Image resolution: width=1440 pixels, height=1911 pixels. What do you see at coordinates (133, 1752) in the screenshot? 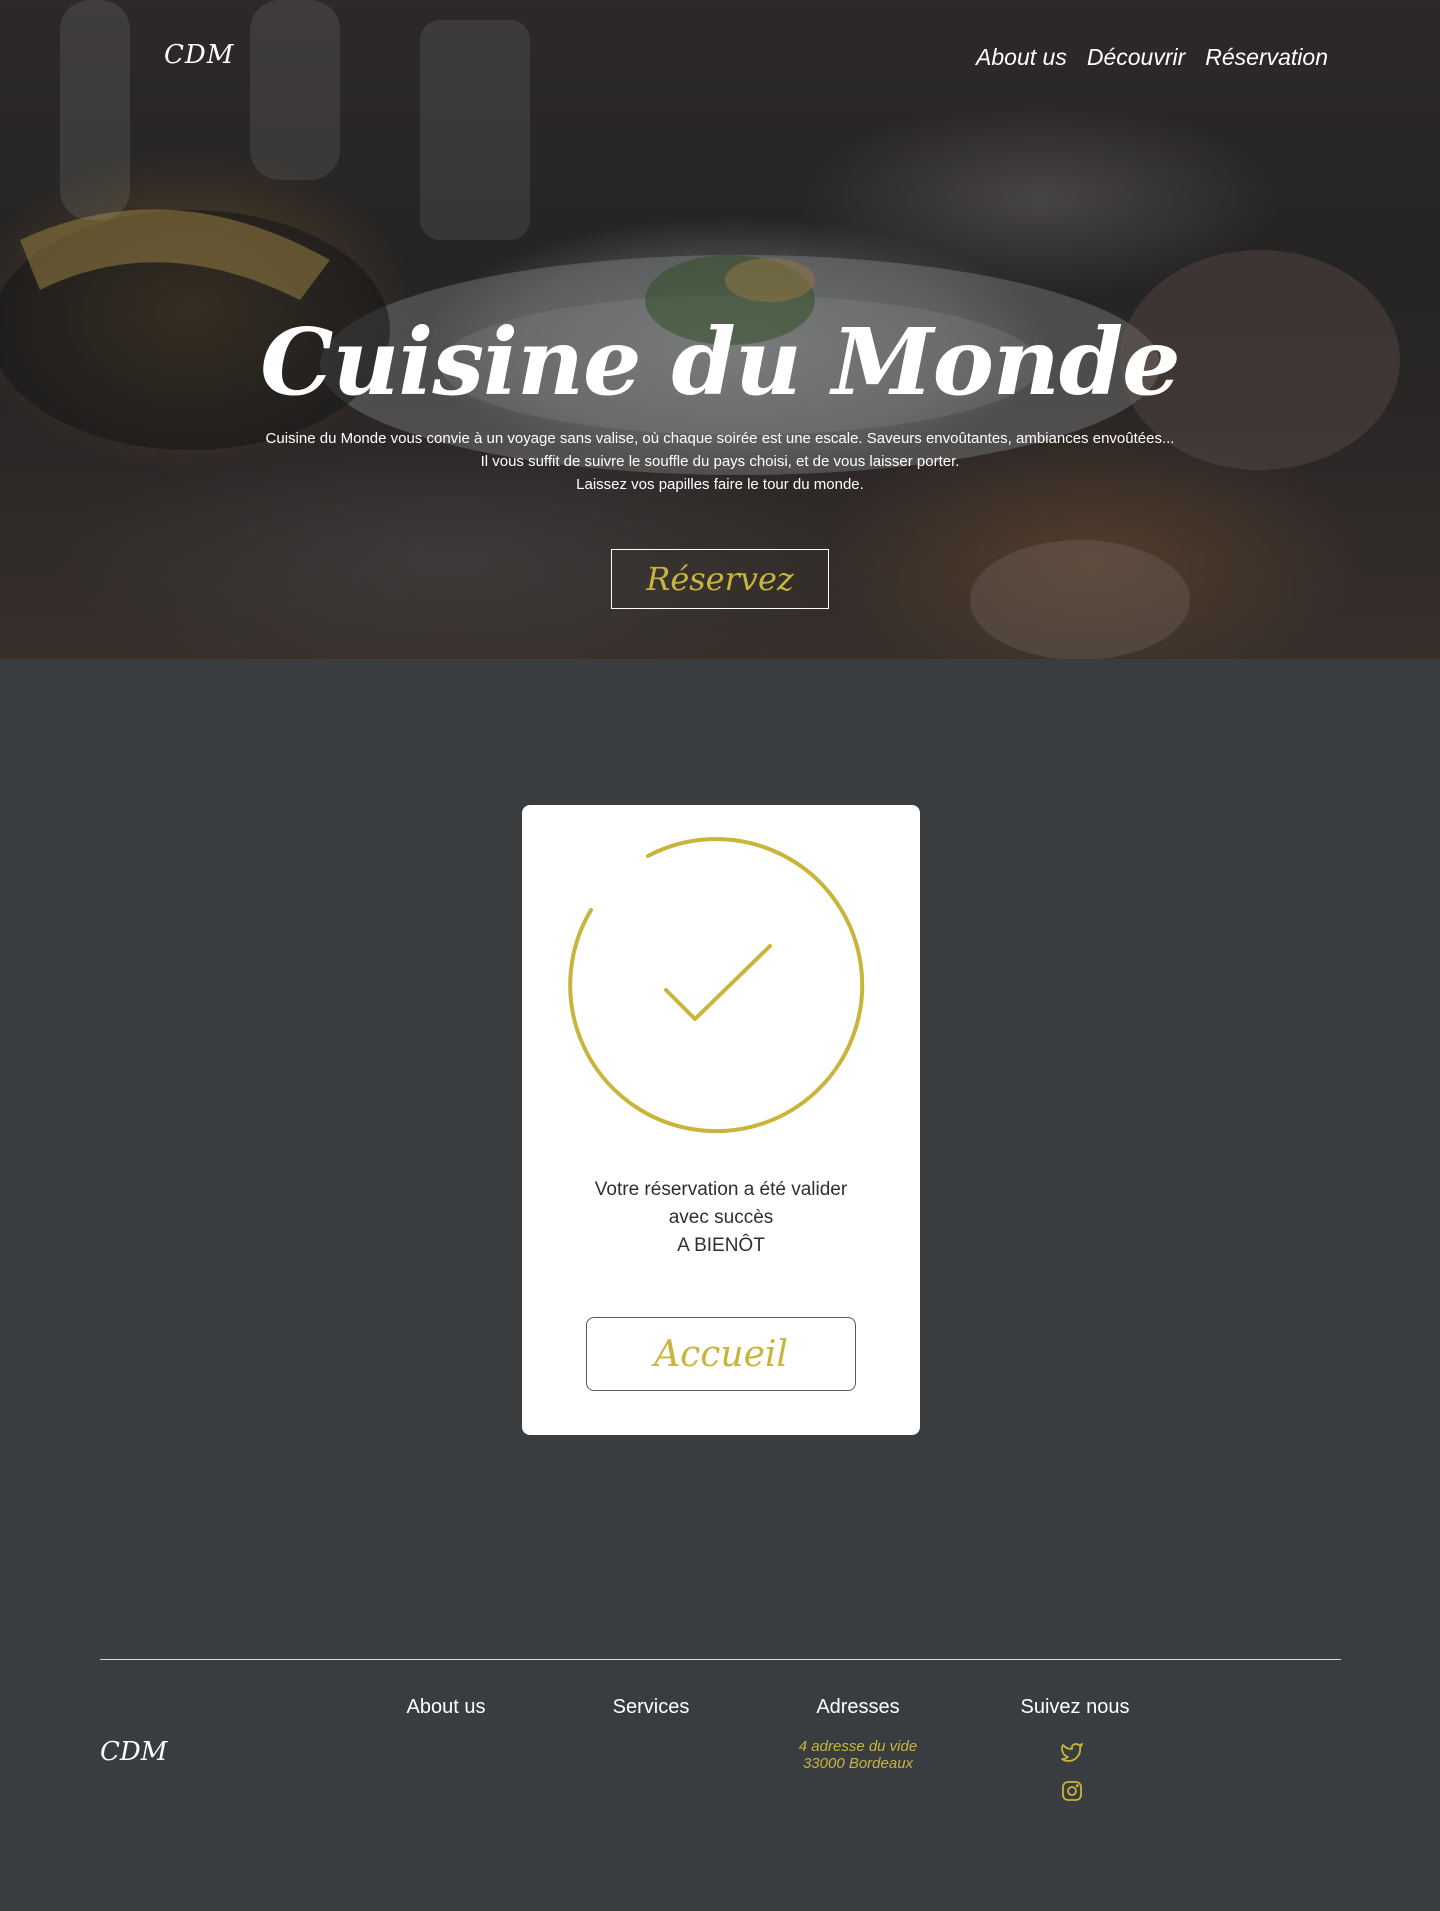
I see `footer-logo: CDM` at bounding box center [133, 1752].